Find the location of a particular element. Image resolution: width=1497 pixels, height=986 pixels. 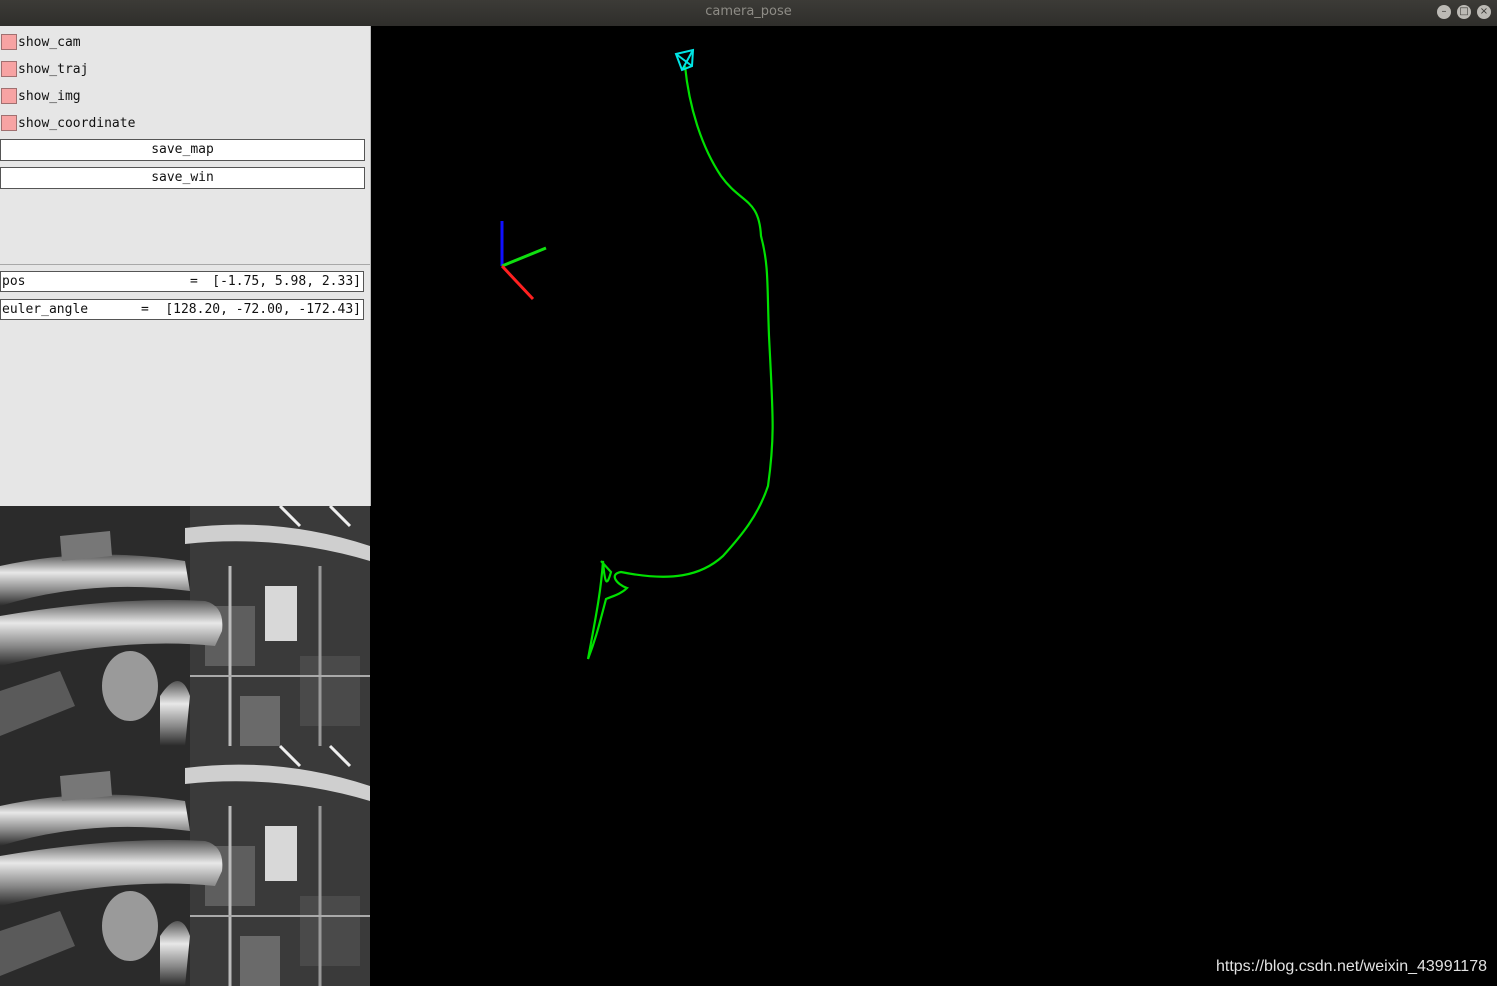

show-traj-checkbox: show_traj is located at coordinates (180, 70).